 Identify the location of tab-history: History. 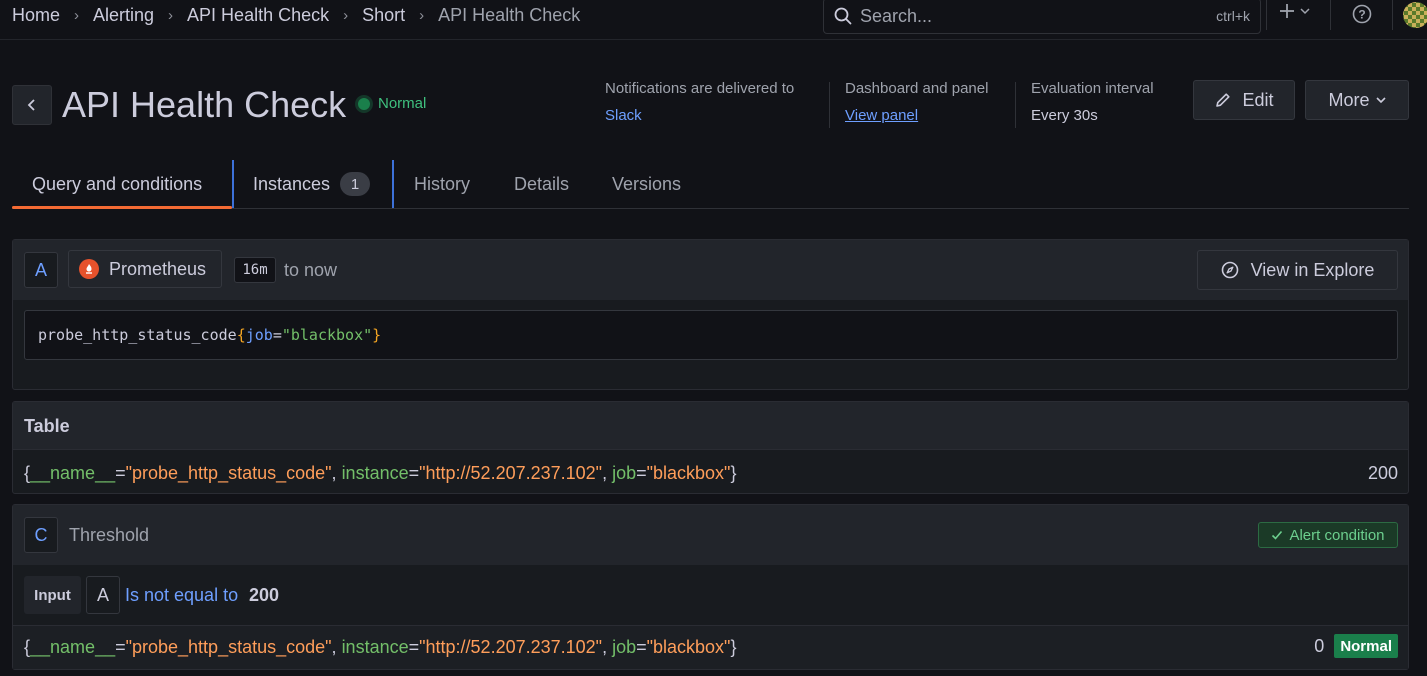
(442, 184).